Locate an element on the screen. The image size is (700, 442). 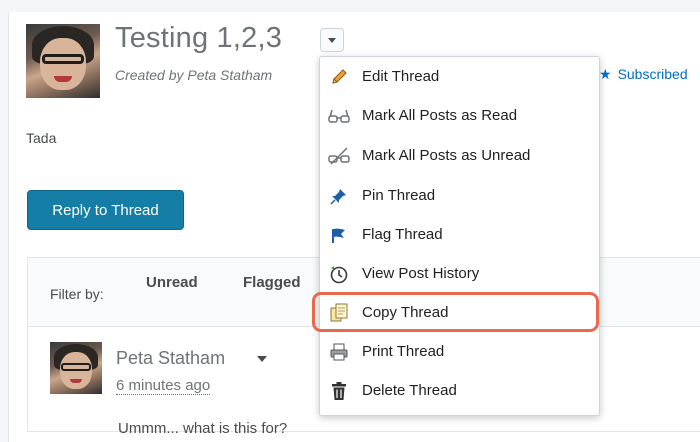
subscribed-label: Subscribed is located at coordinates (652, 74).